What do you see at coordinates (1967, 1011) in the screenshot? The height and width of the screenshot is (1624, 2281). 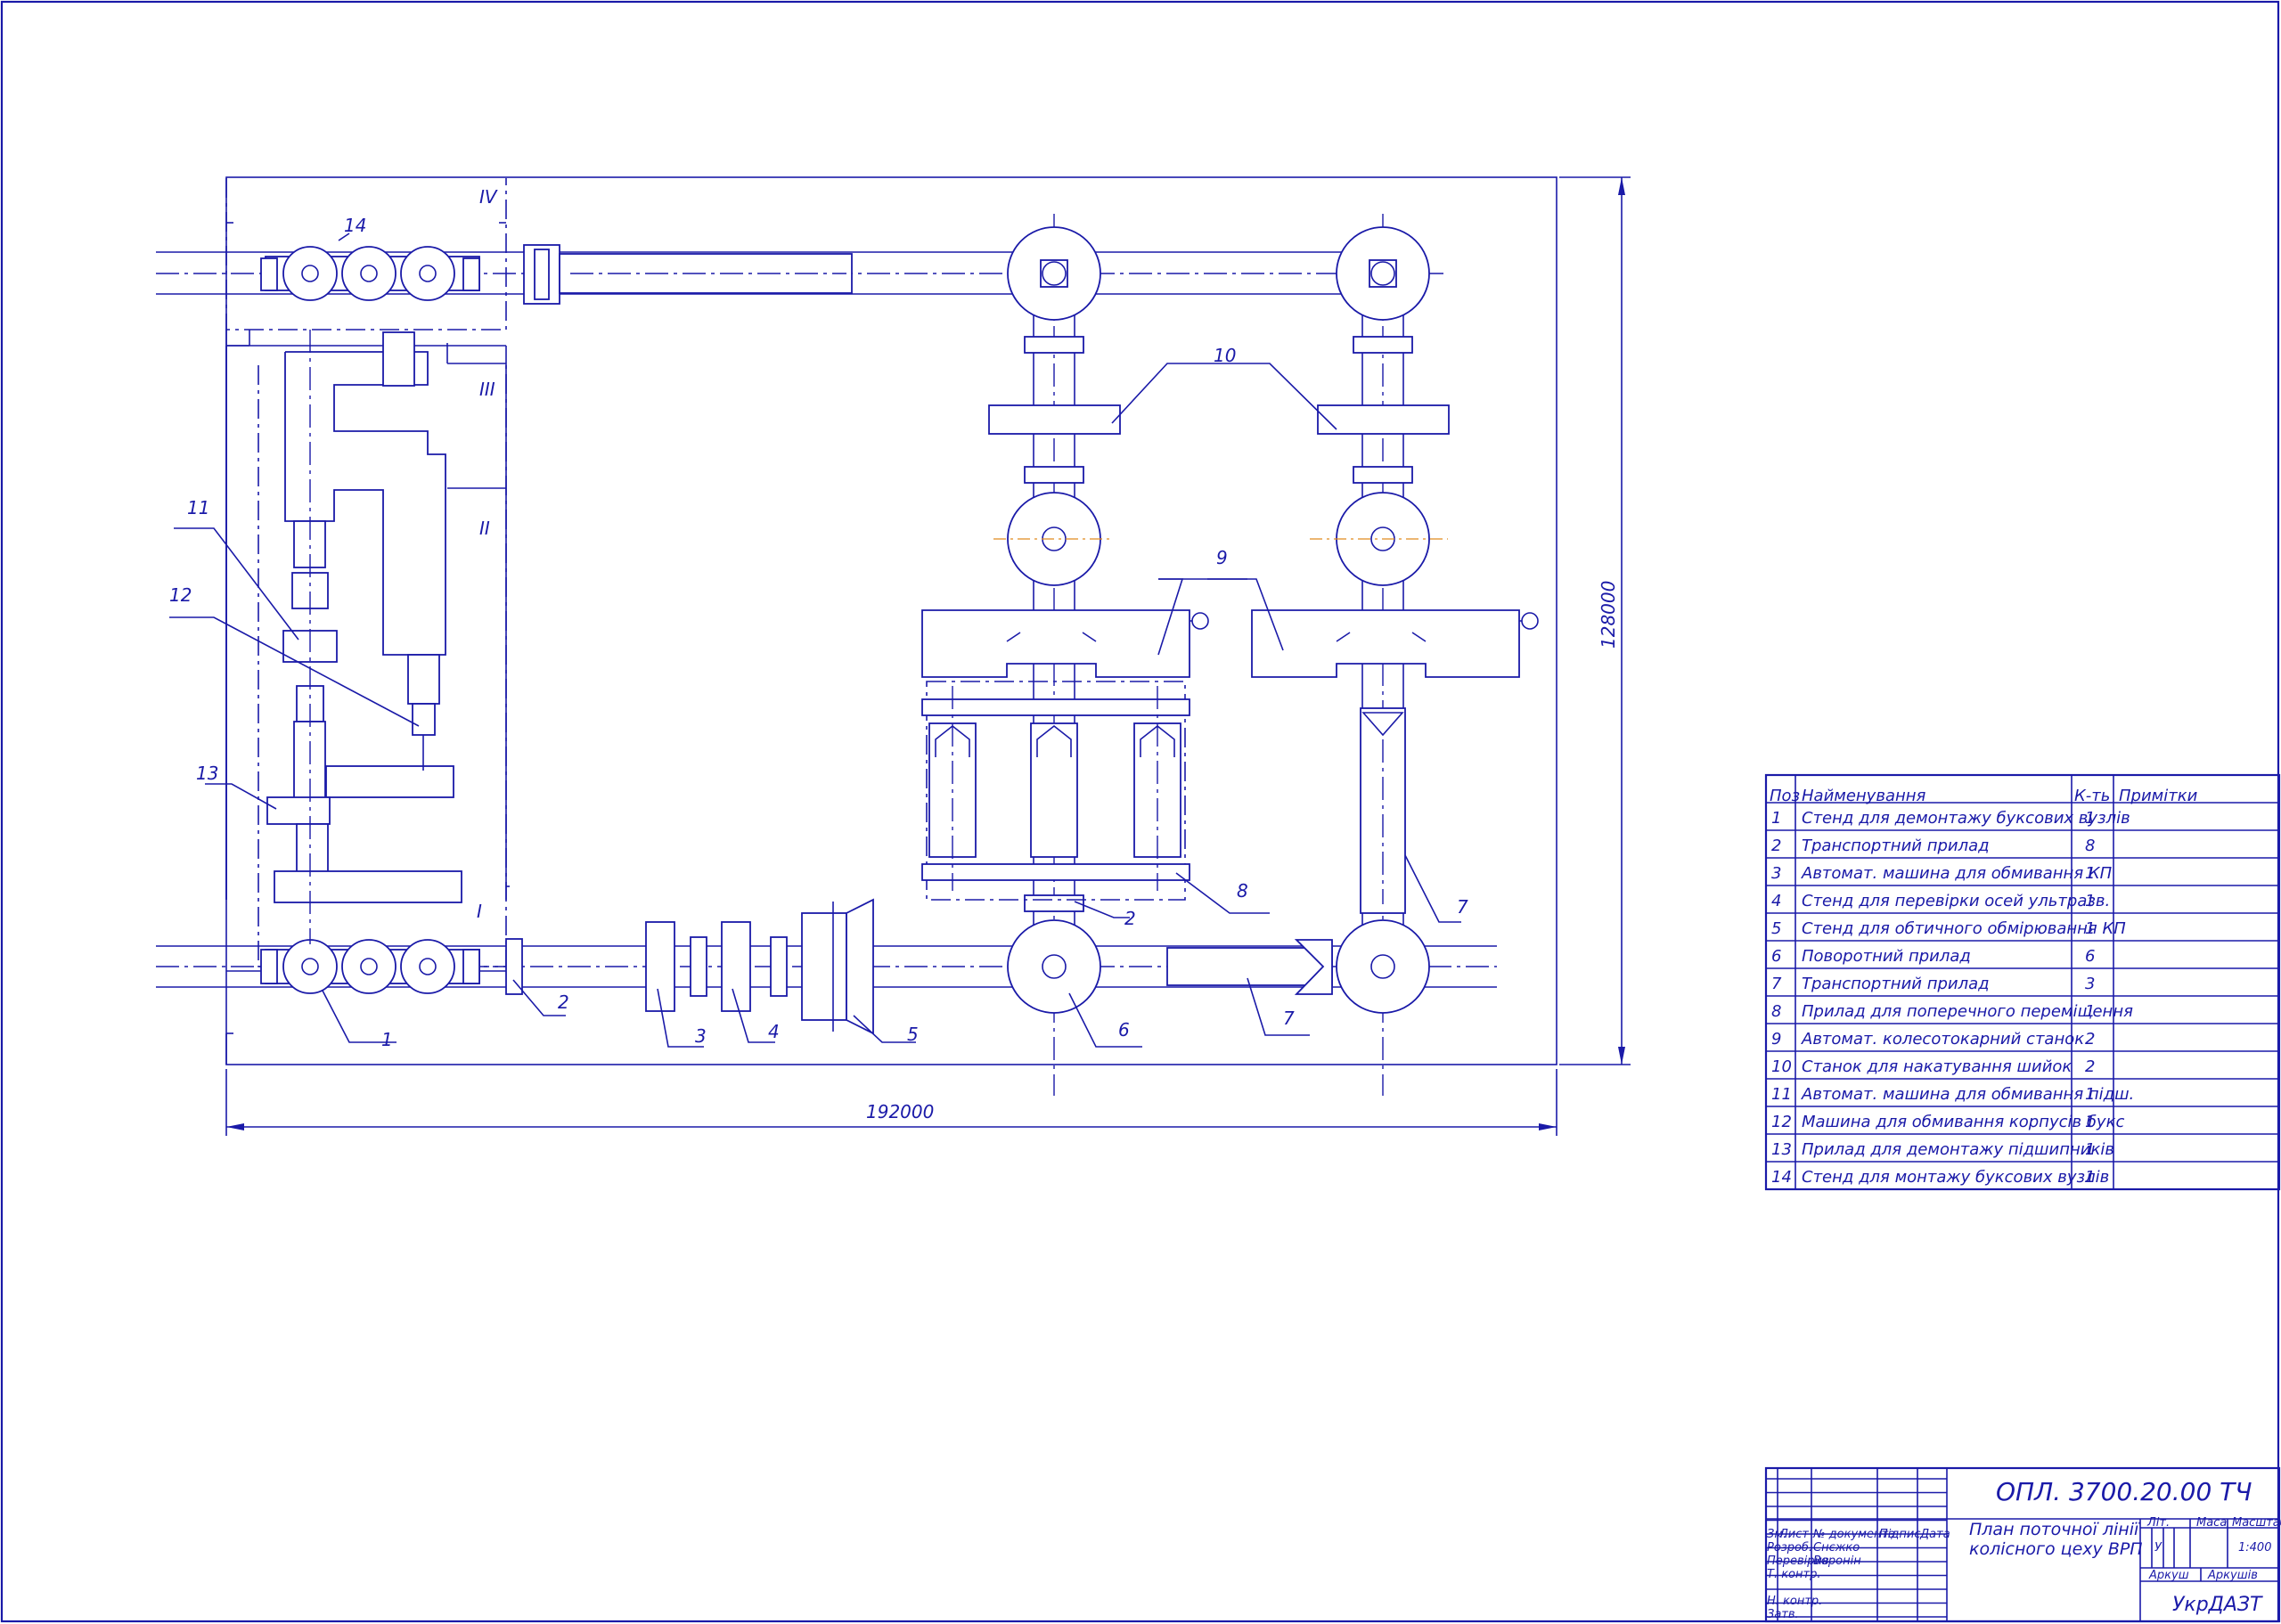 I see `spec-row-name: Прилад для поперечного переміщення` at bounding box center [1967, 1011].